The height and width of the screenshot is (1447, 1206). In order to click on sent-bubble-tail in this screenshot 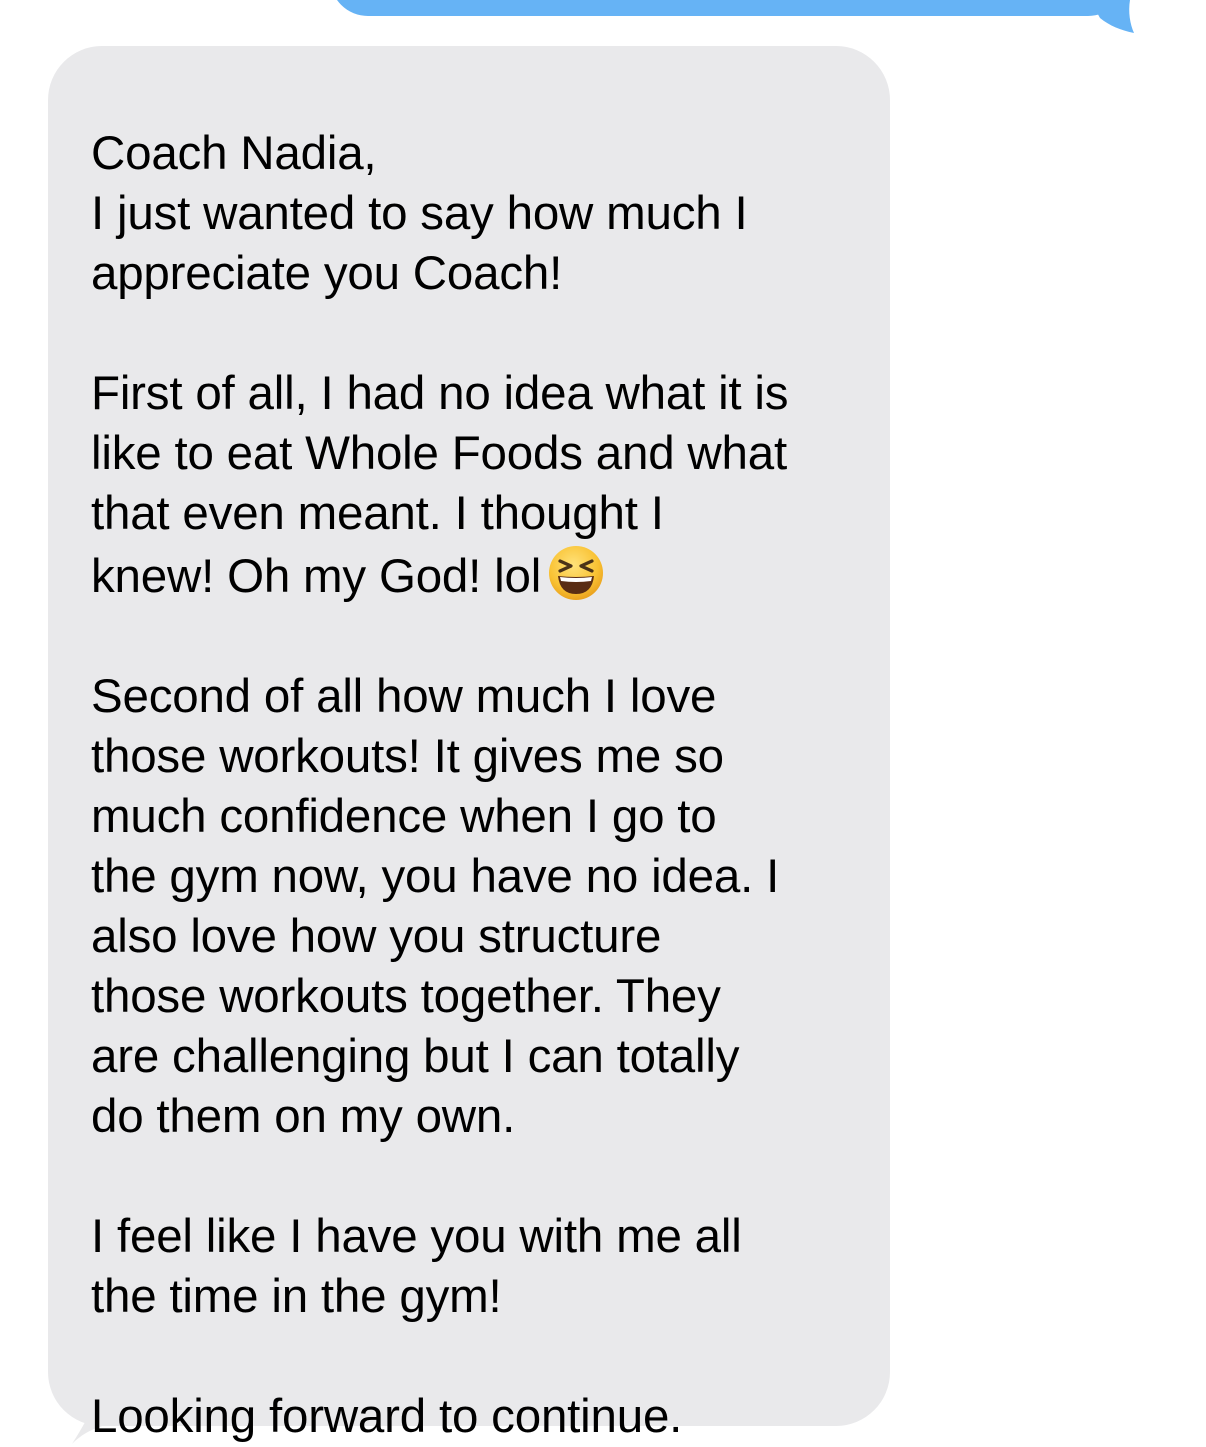, I will do `click(1112, 16)`.